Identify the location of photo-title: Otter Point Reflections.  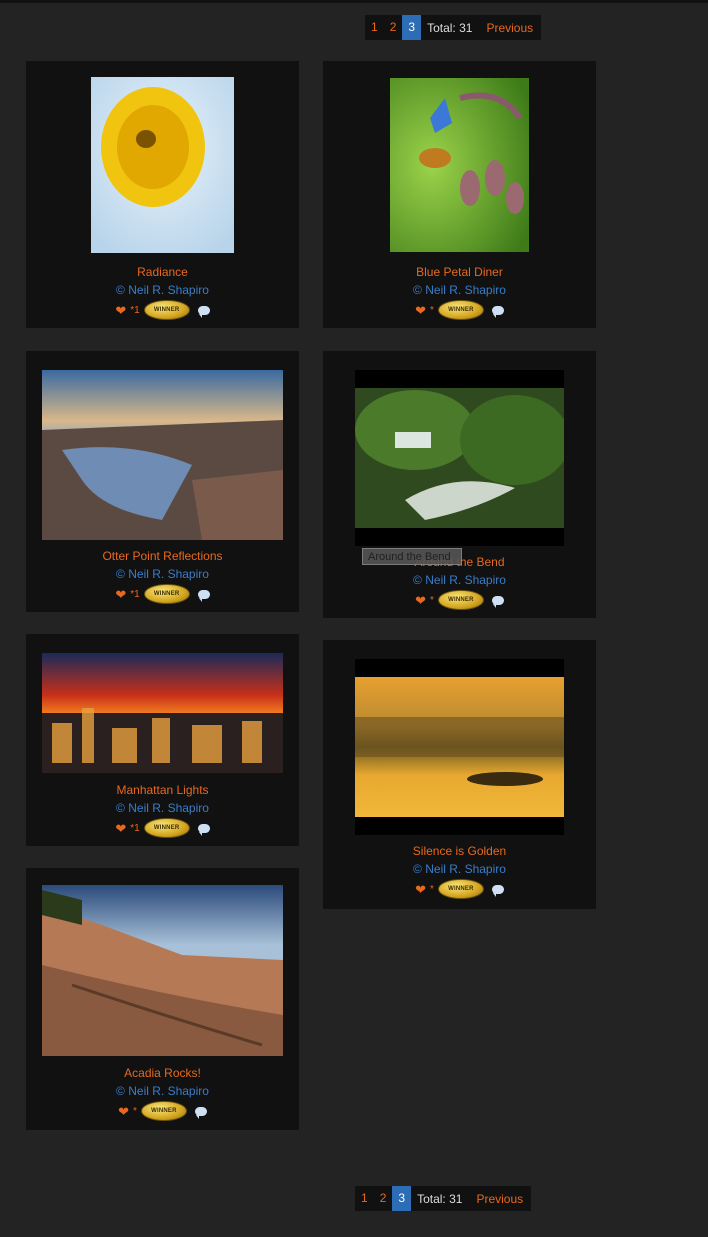
(162, 556).